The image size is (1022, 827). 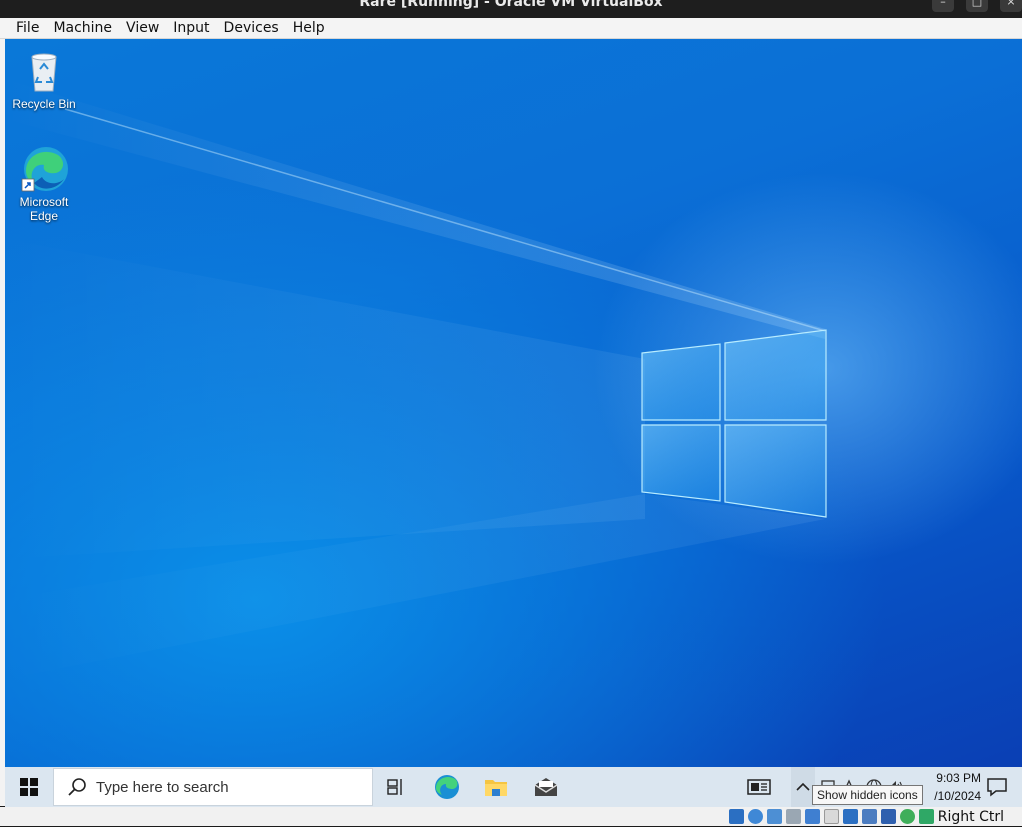 What do you see at coordinates (309, 28) in the screenshot?
I see `menu-help: Help` at bounding box center [309, 28].